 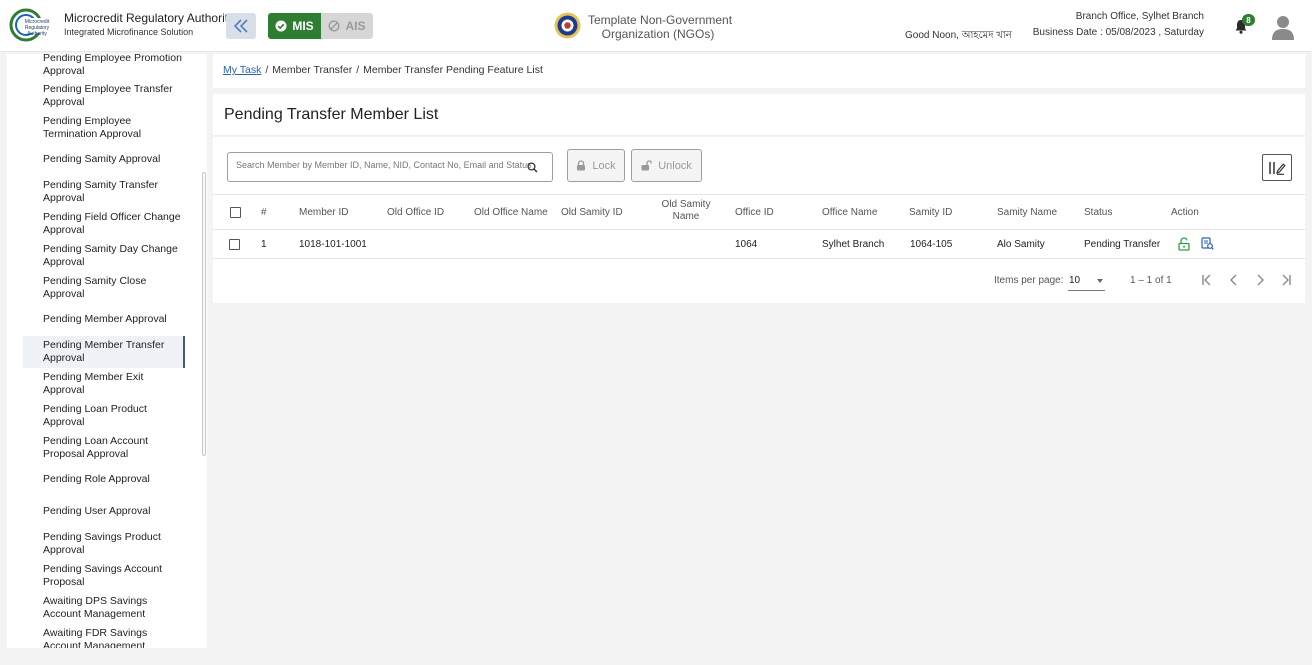 I want to click on column-header-samity-id: Samity ID, so click(x=930, y=212).